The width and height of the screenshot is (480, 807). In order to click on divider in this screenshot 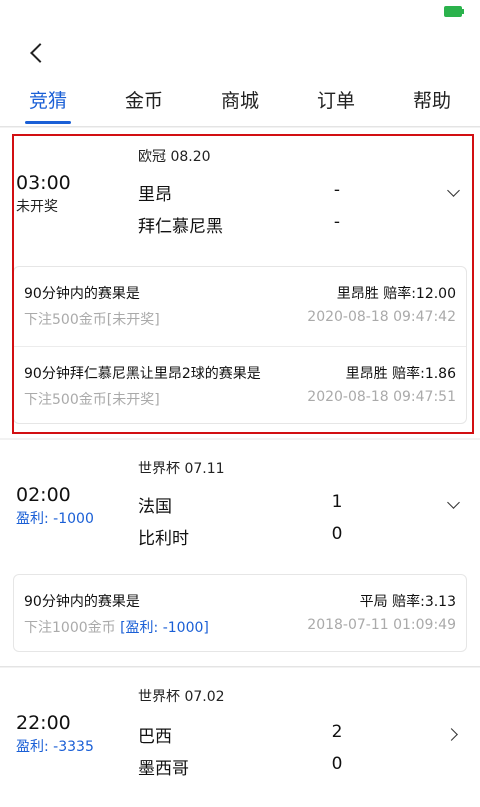, I will do `click(240, 666)`.